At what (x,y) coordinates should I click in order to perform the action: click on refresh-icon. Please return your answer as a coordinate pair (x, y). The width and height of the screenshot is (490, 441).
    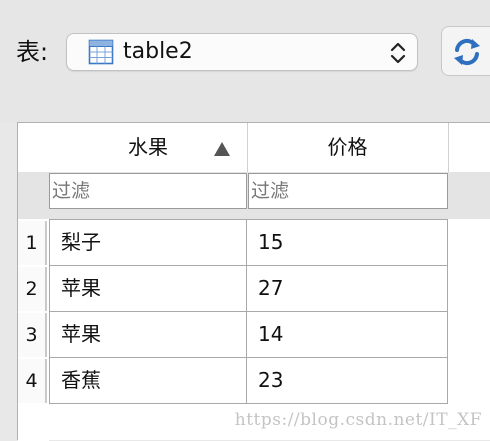
    Looking at the image, I should click on (467, 52).